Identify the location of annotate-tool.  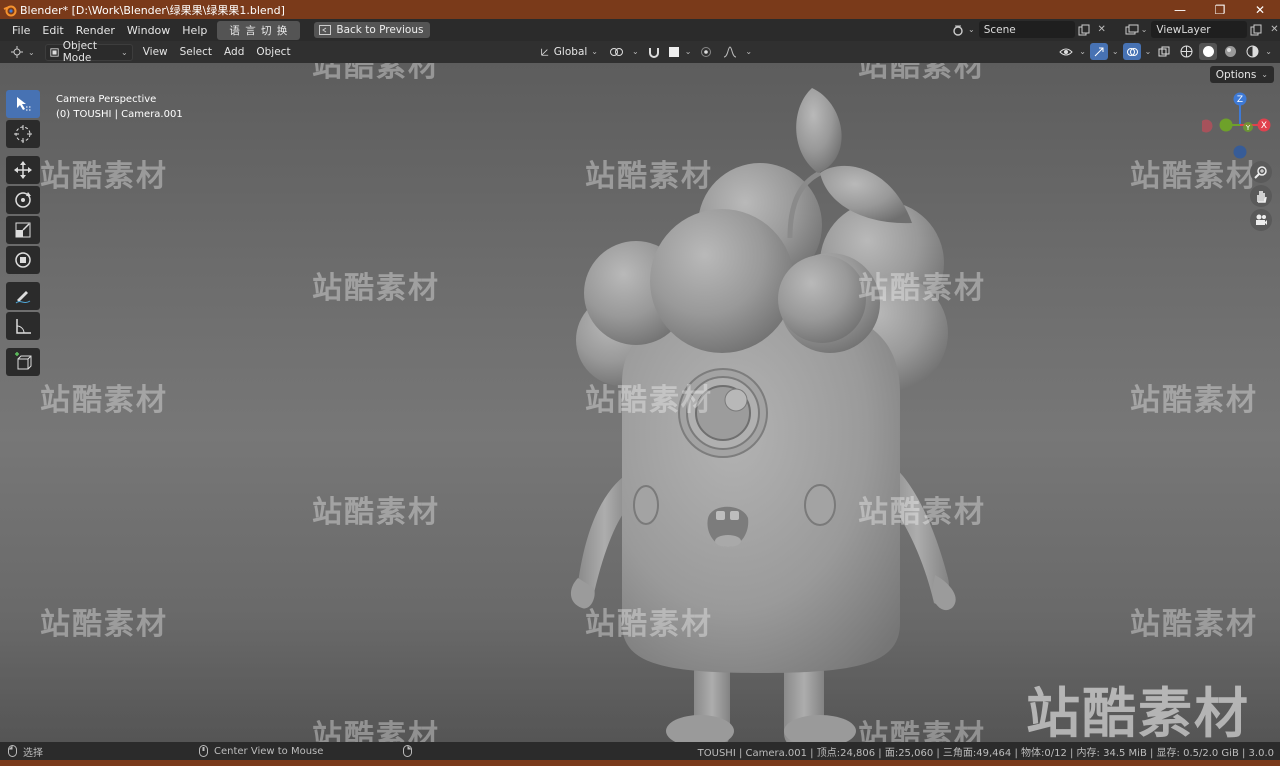
(23, 296).